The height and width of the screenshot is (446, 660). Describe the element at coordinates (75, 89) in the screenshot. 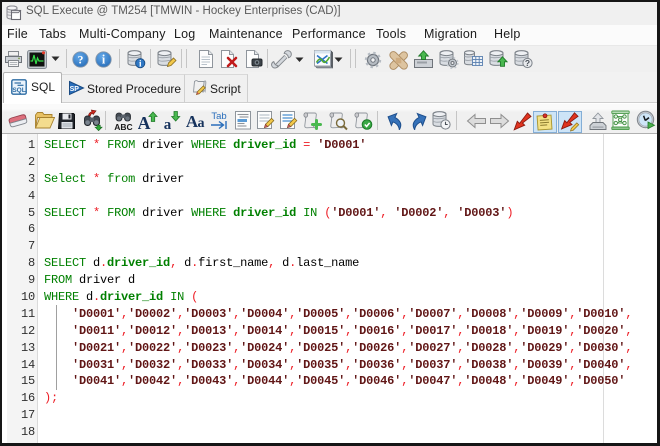

I see `svg-text: SP` at that location.